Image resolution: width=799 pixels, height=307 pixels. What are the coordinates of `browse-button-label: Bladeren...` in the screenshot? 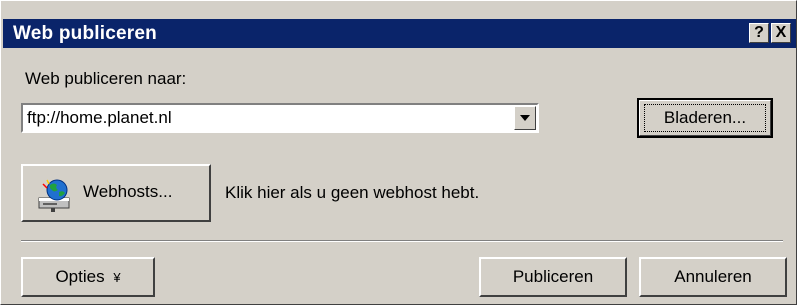 It's located at (705, 117).